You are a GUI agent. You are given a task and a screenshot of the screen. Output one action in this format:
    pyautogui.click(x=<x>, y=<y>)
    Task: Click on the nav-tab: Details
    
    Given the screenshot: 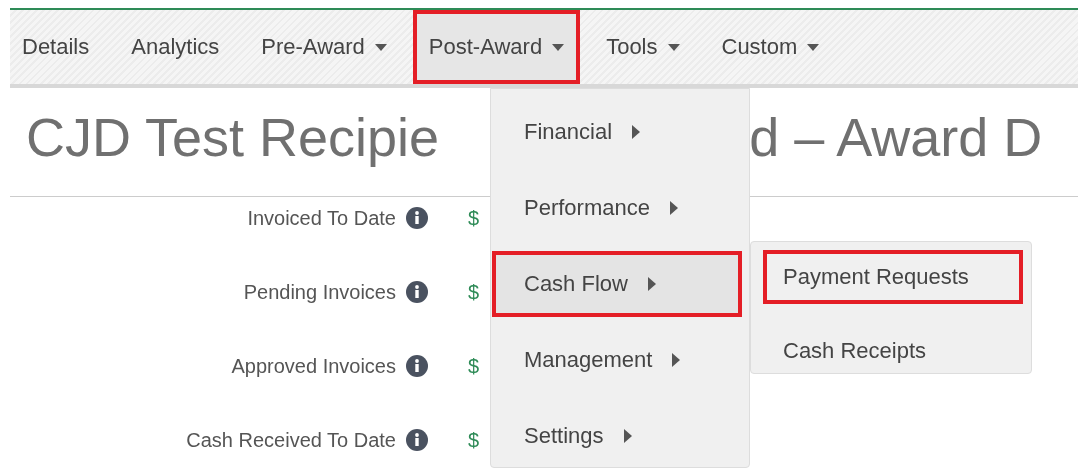 What is the action you would take?
    pyautogui.click(x=58, y=47)
    